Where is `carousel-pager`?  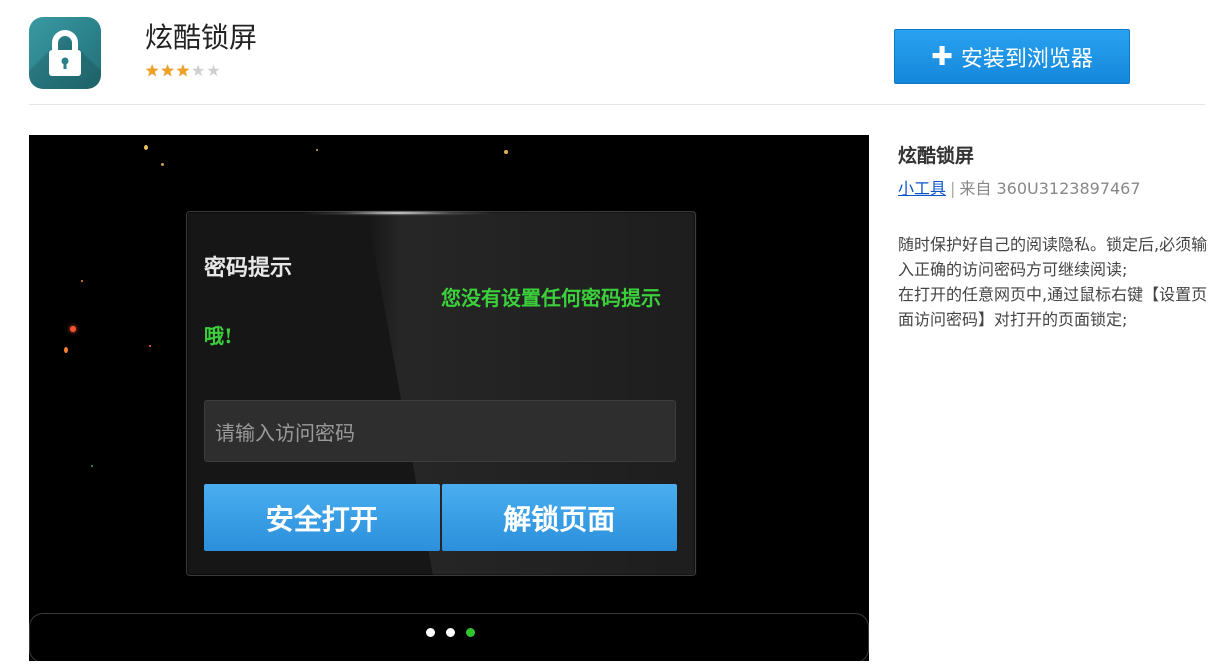 carousel-pager is located at coordinates (450, 632).